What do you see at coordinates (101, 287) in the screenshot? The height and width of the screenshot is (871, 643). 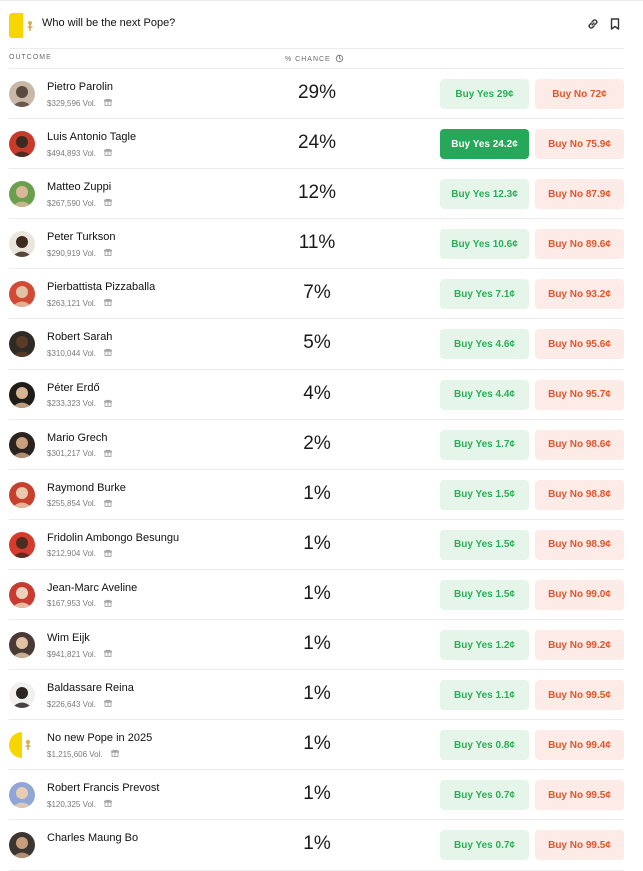 I see `outcome-name: Pierbattista Pizzaballa` at bounding box center [101, 287].